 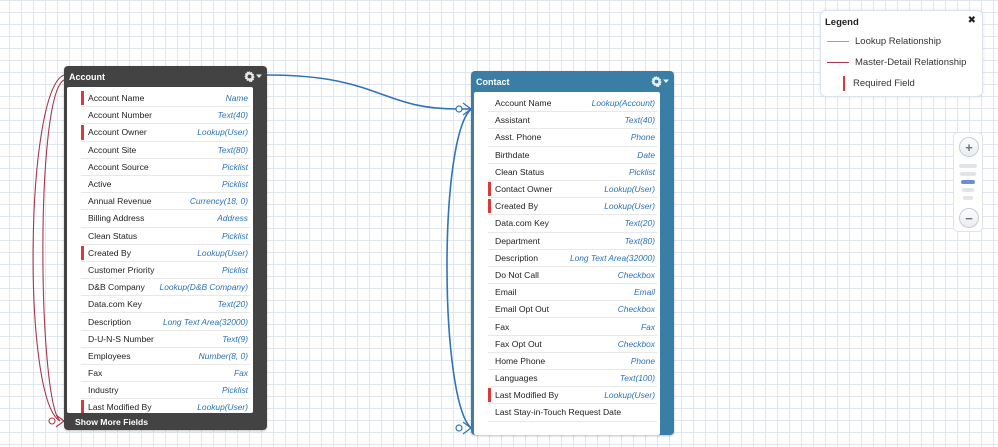 I want to click on contact-scrollbar, so click(x=667, y=263).